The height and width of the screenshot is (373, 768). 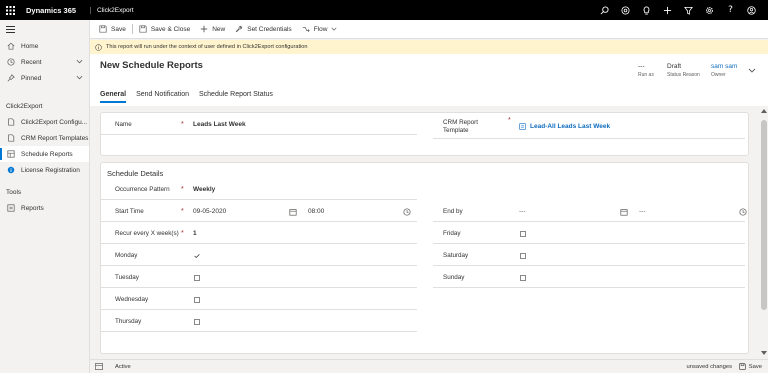 What do you see at coordinates (259, 256) in the screenshot?
I see `monday-field: Monday` at bounding box center [259, 256].